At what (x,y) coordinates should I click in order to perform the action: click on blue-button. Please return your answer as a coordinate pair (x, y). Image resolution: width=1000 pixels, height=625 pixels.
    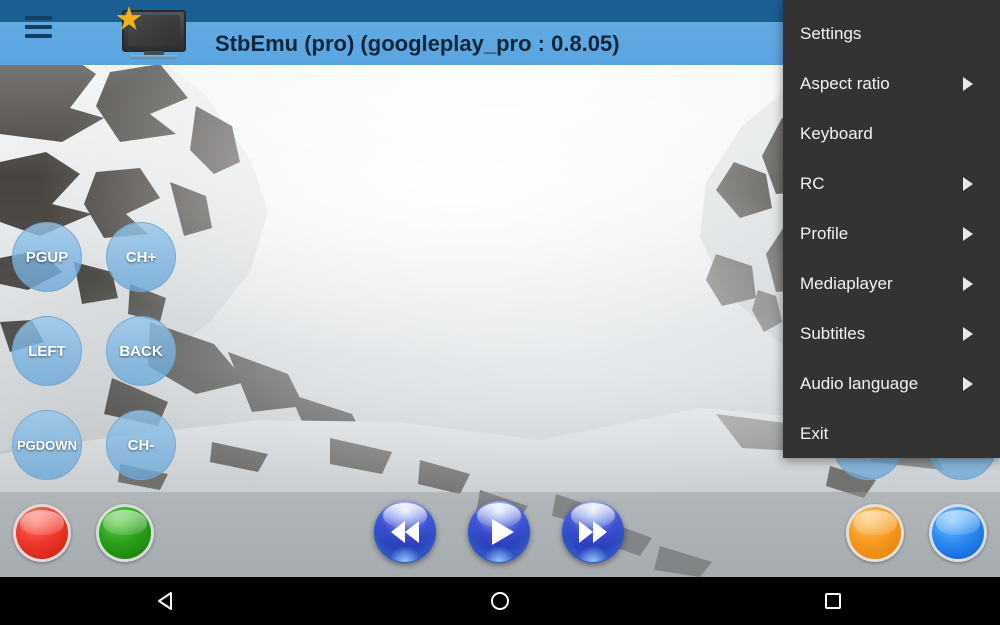
    Looking at the image, I should click on (958, 533).